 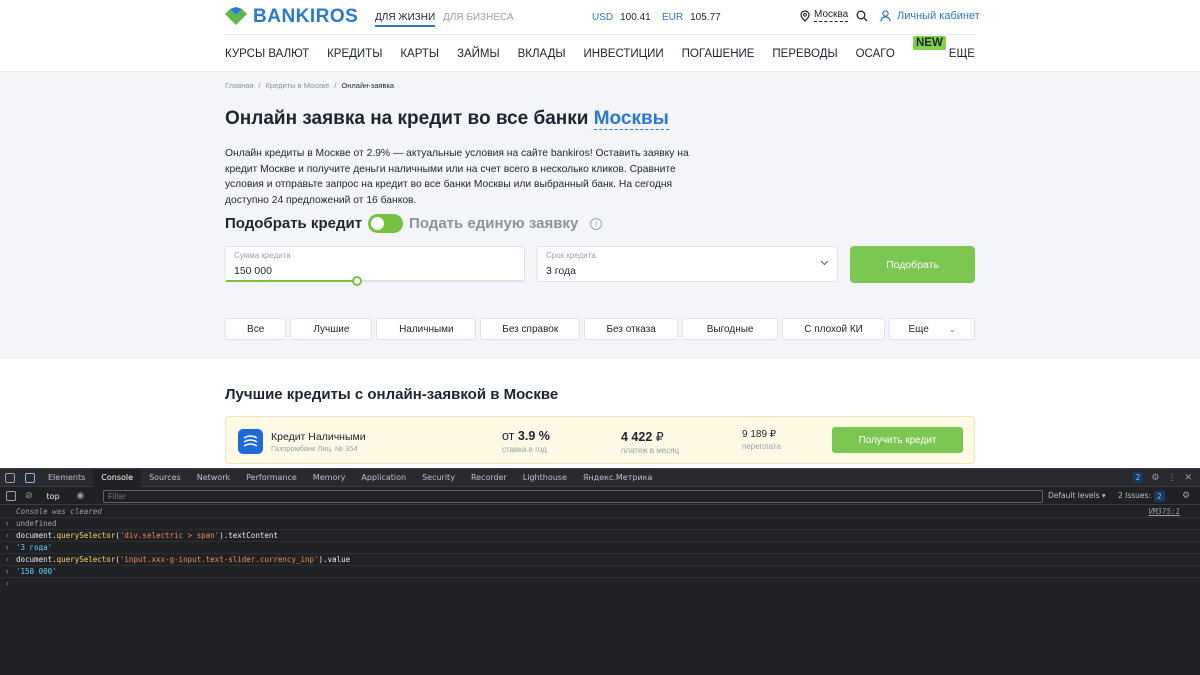 What do you see at coordinates (10, 477) in the screenshot?
I see `inspect-element-icon` at bounding box center [10, 477].